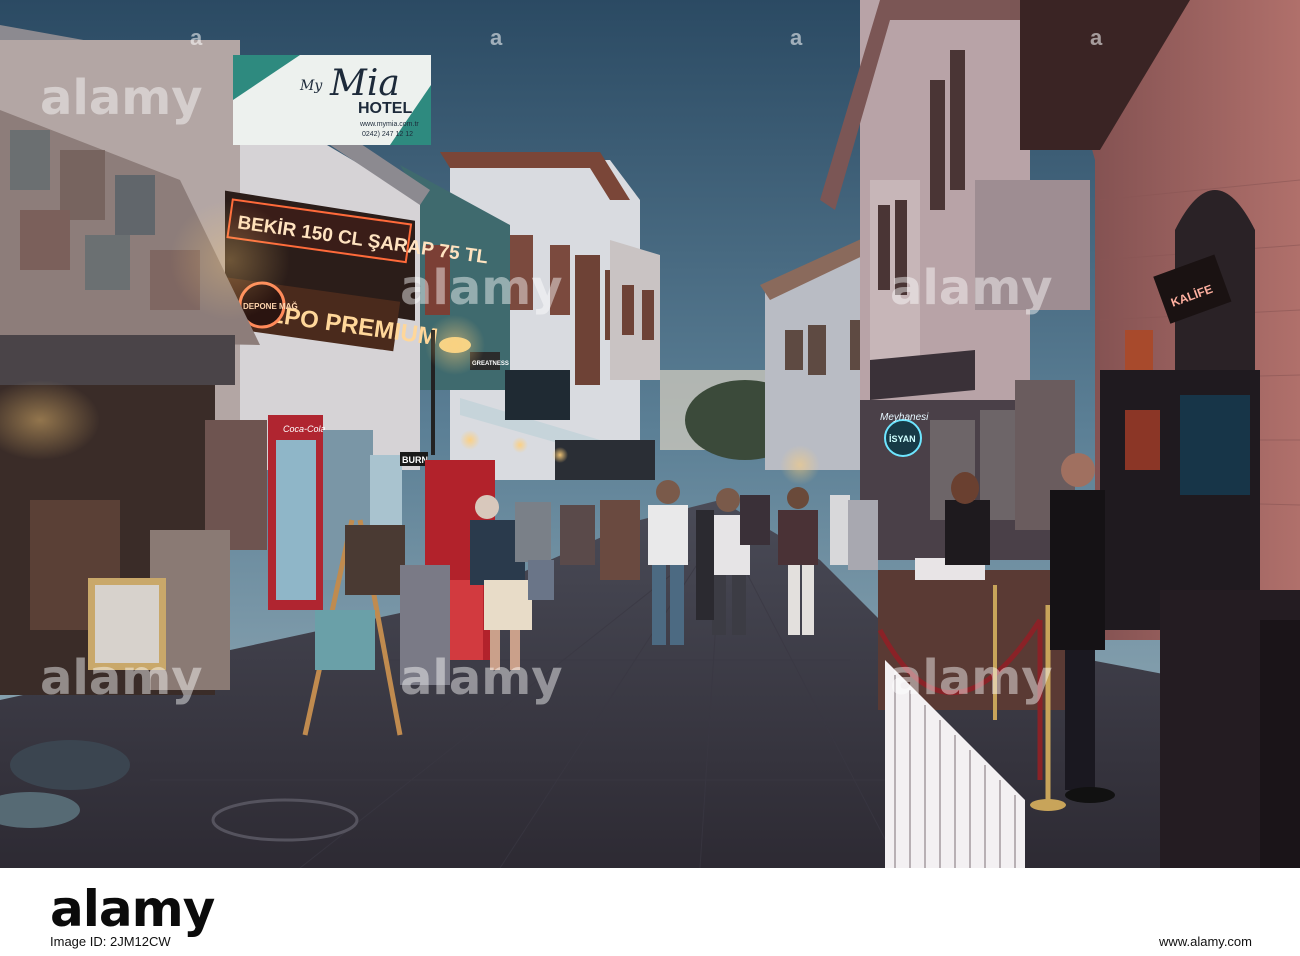 This screenshot has height=956, width=1300. What do you see at coordinates (304, 429) in the screenshot?
I see `svg-text: Coca-Cola` at bounding box center [304, 429].